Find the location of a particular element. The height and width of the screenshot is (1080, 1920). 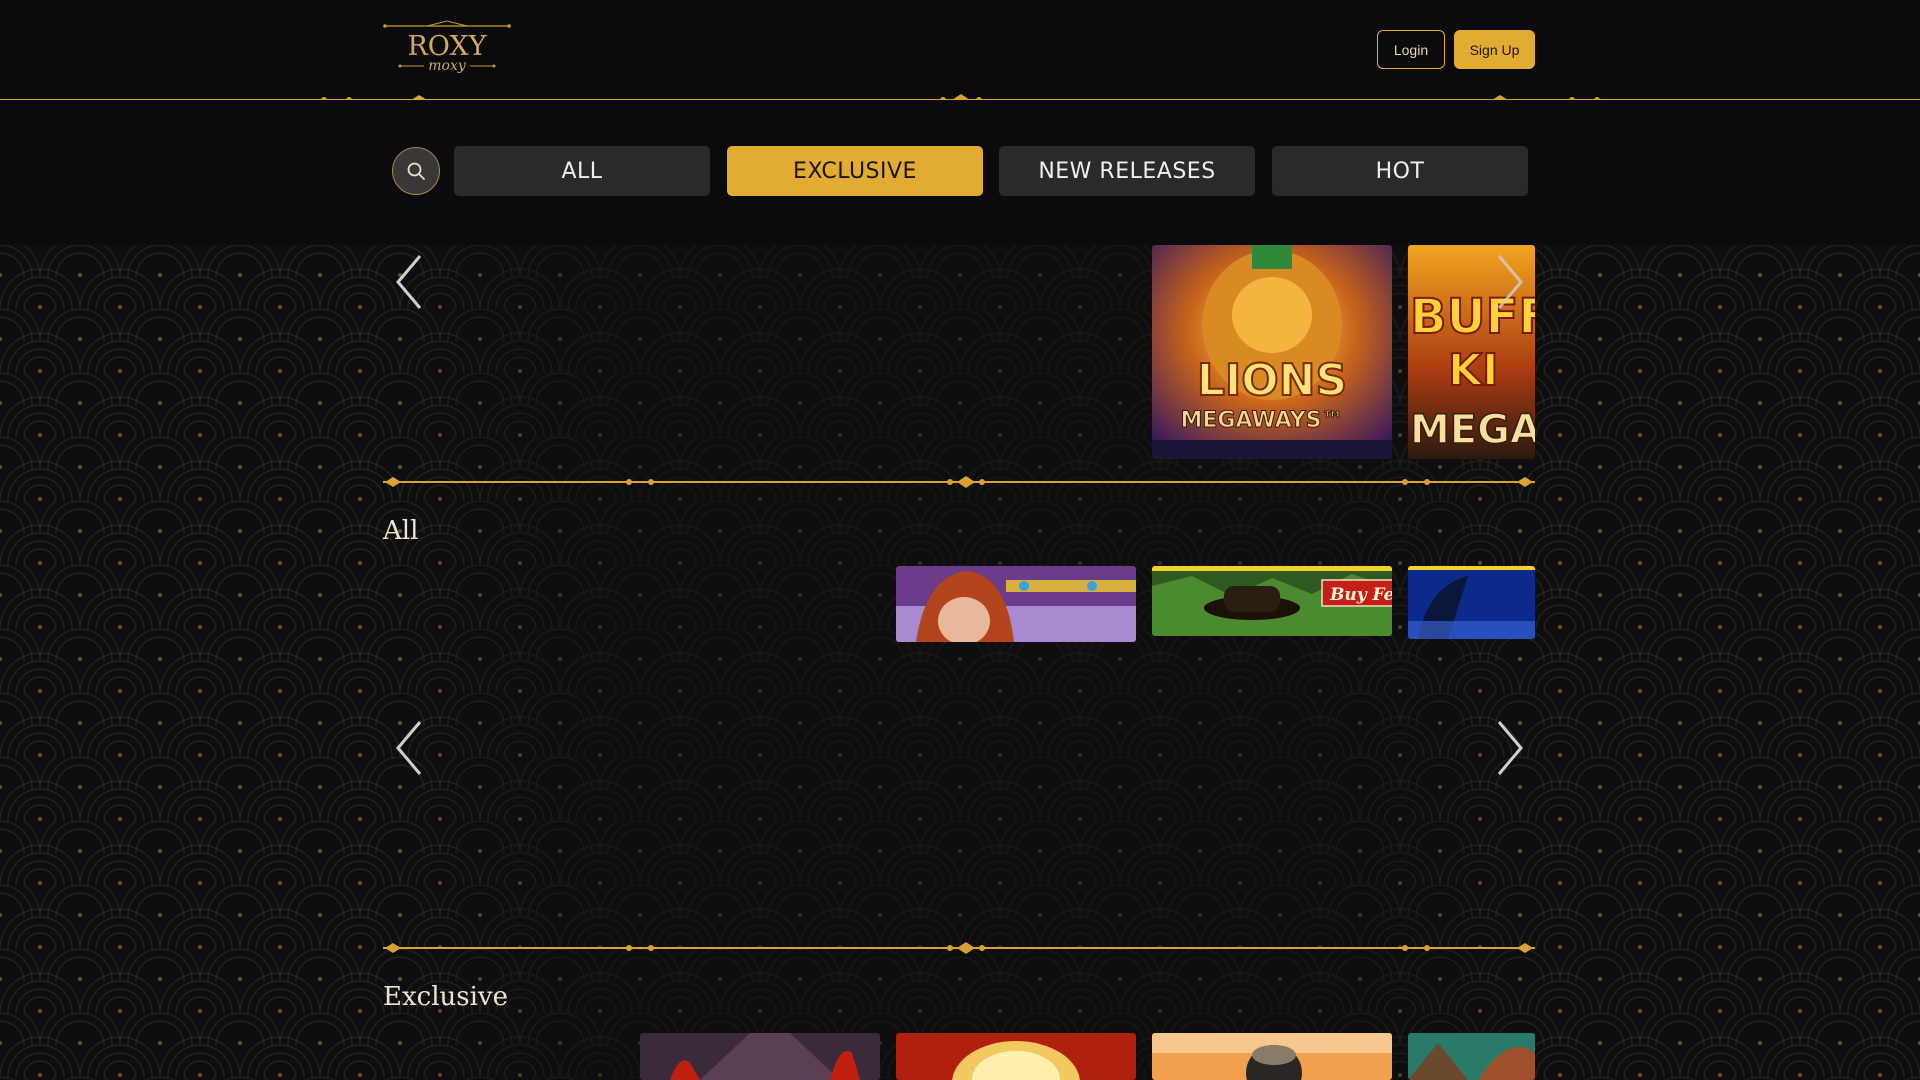

logo-text-moxy: moxy is located at coordinates (447, 66).